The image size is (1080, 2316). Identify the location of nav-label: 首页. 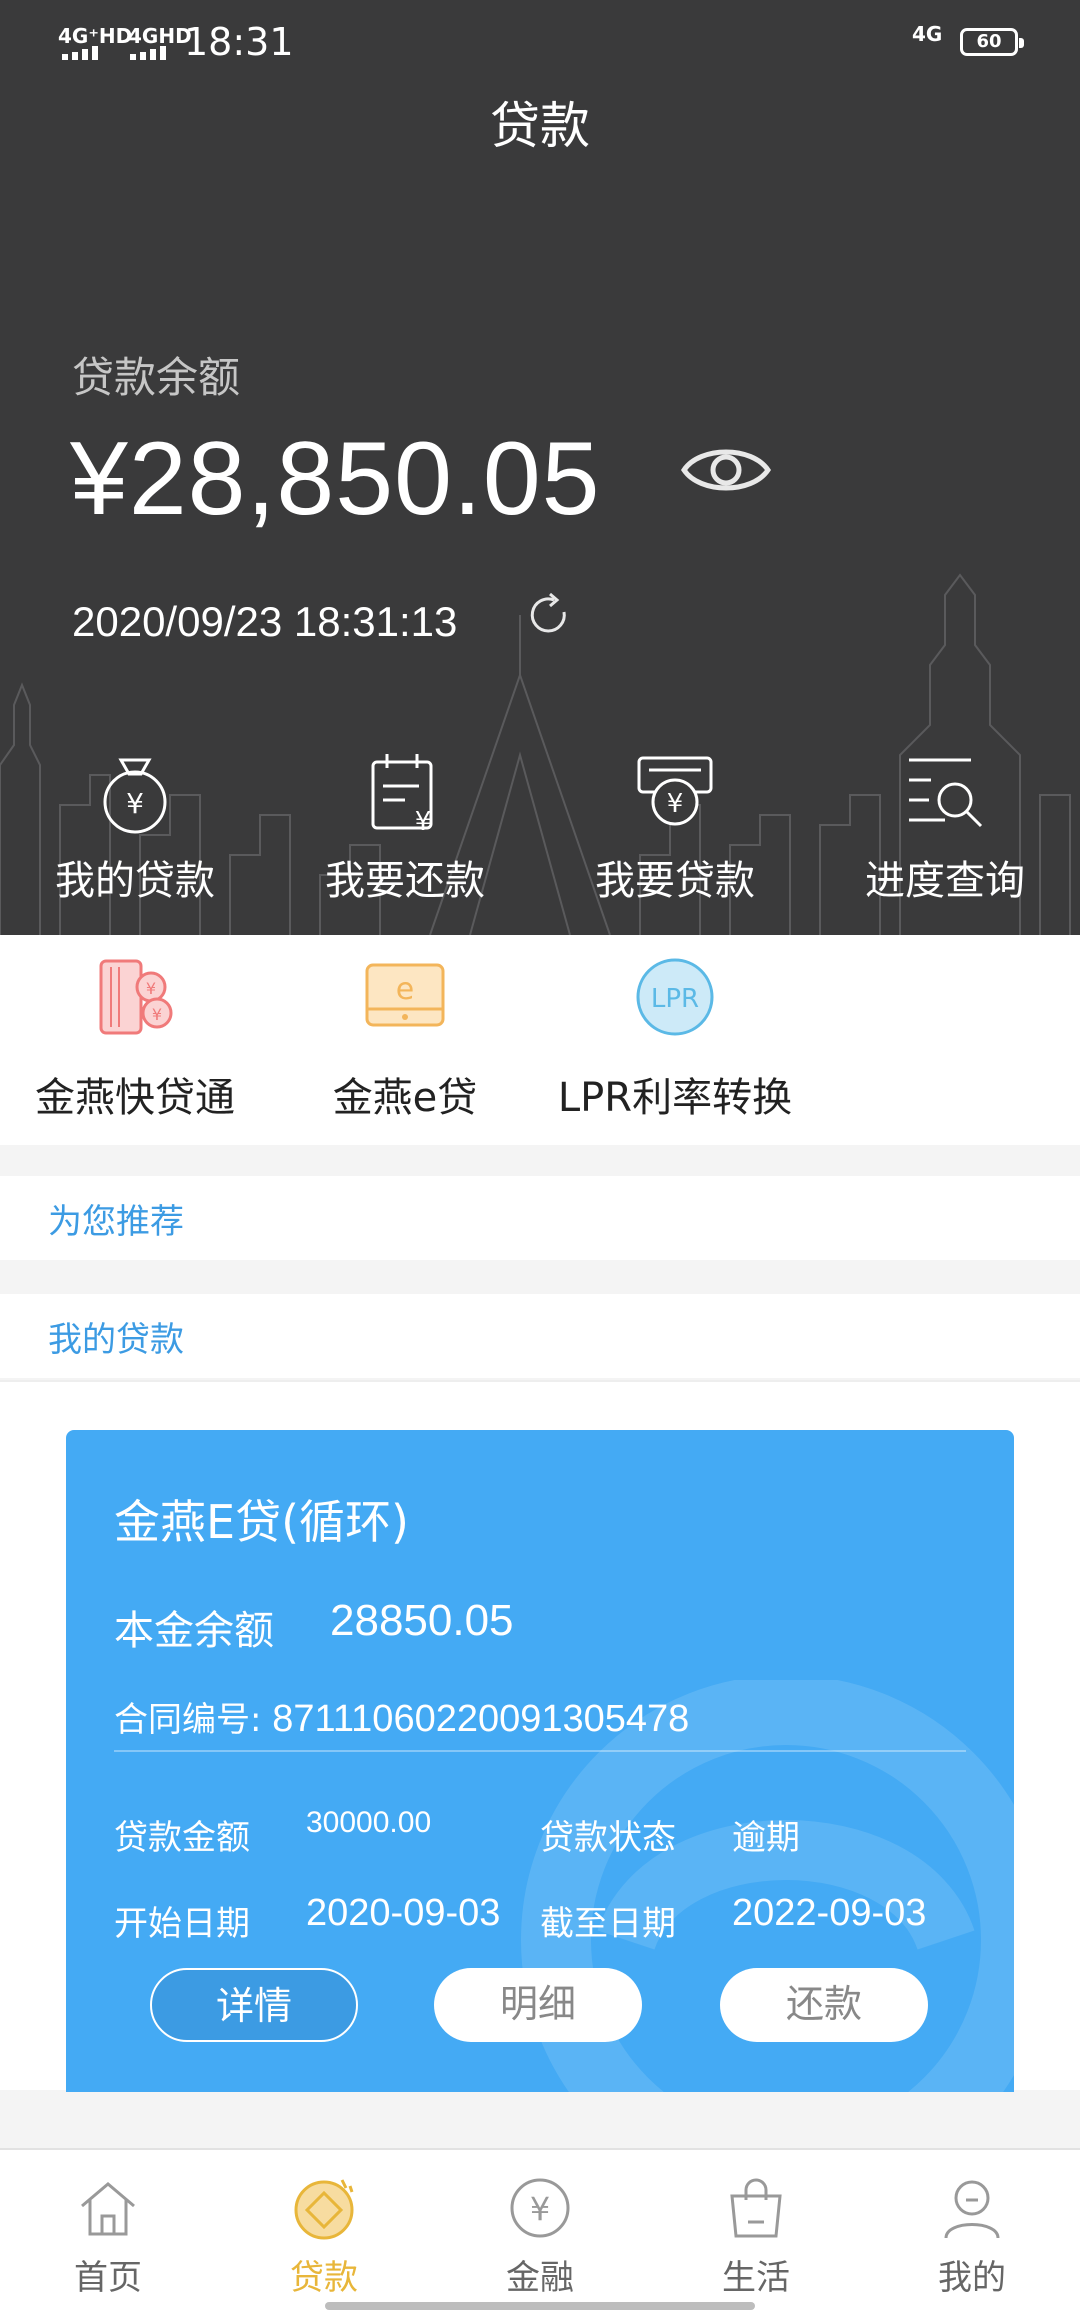
(108, 2278).